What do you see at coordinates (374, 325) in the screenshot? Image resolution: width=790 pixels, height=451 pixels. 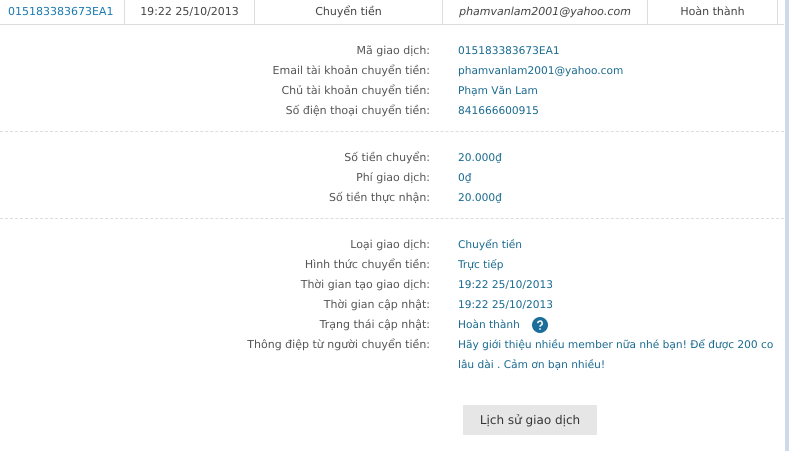 I see `field-label: Trạng thái cập nhật:` at bounding box center [374, 325].